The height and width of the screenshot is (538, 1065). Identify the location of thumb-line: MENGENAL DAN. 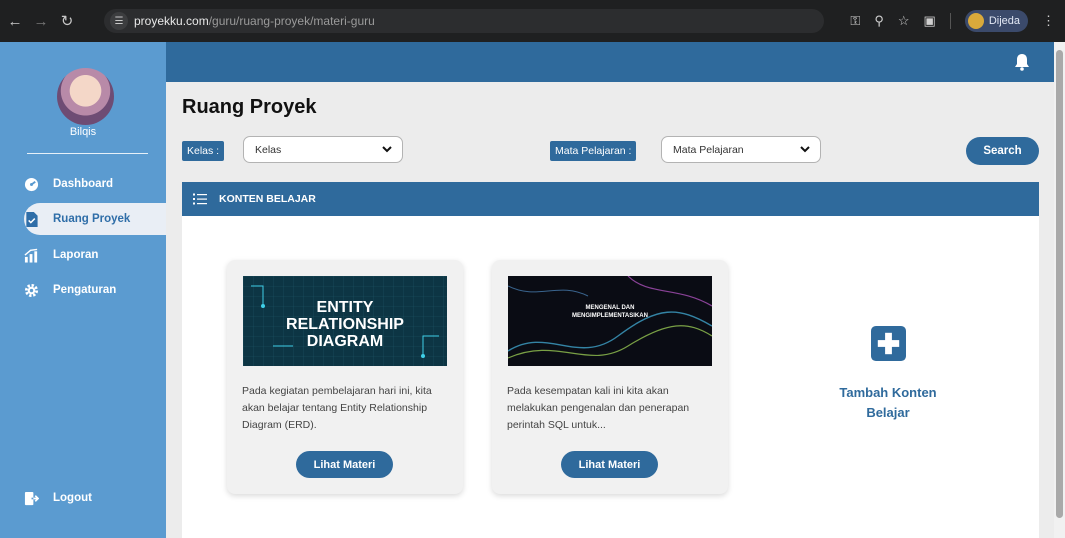
(610, 308).